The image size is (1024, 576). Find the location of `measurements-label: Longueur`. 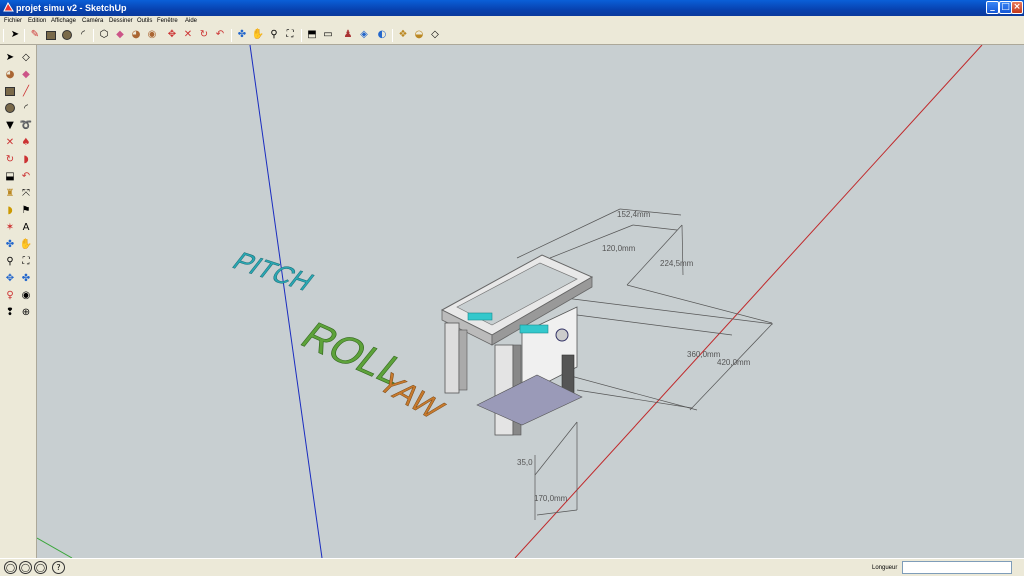

measurements-label: Longueur is located at coordinates (885, 568).